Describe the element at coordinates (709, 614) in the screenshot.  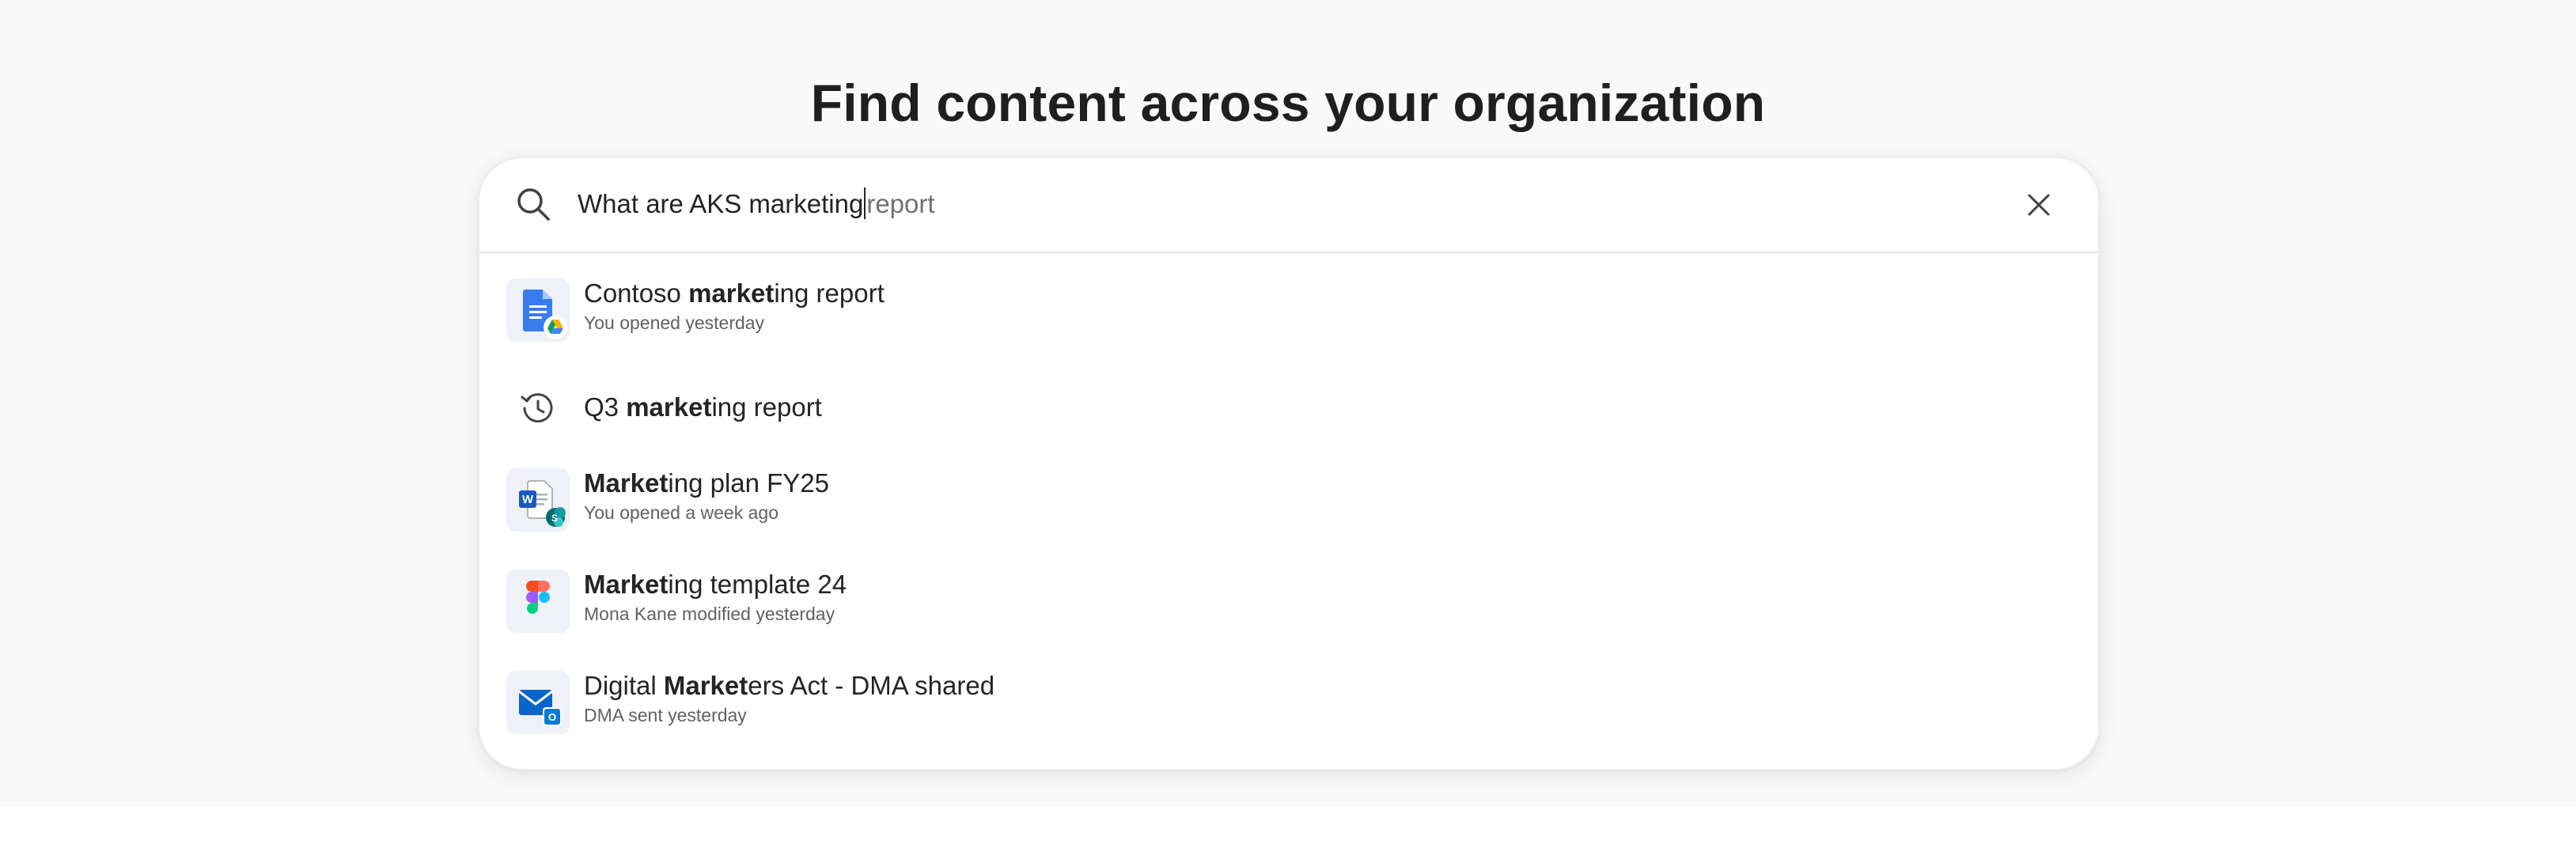
I see `result-subtitle: Mona Kane modified yesterday` at that location.